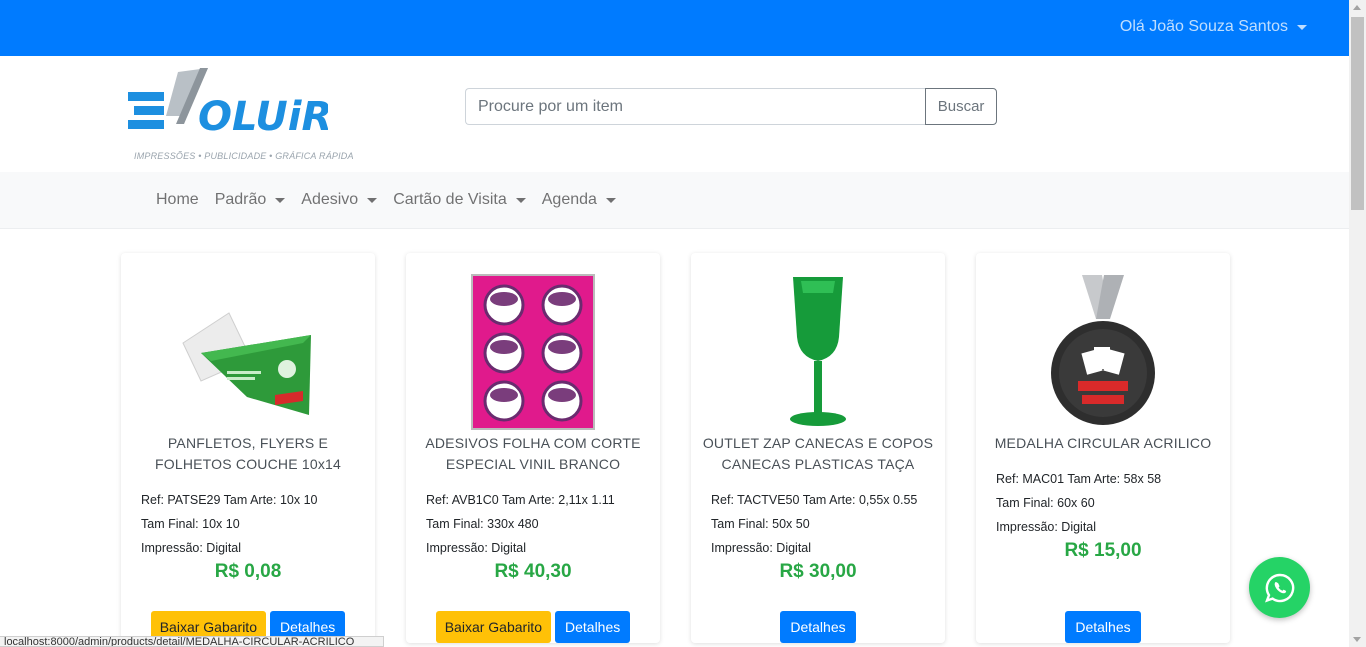 The height and width of the screenshot is (647, 1366). I want to click on search-bar: Buscar, so click(731, 106).